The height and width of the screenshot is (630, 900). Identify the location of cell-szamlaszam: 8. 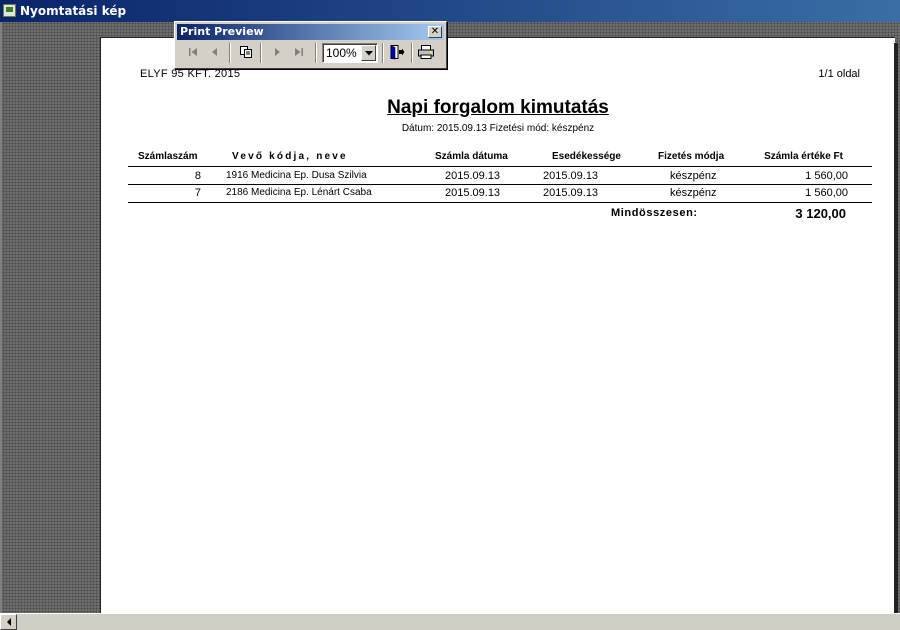
(197, 176).